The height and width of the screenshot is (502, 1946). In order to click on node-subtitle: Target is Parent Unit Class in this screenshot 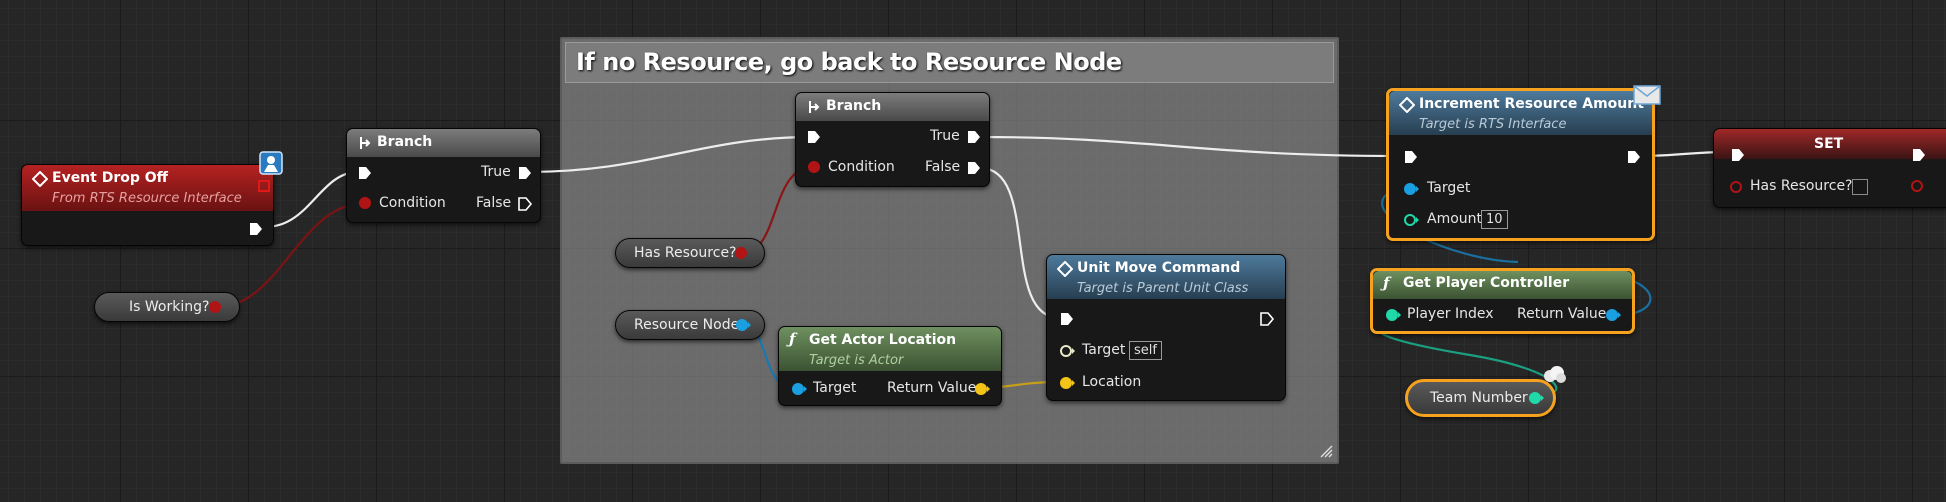, I will do `click(1163, 288)`.